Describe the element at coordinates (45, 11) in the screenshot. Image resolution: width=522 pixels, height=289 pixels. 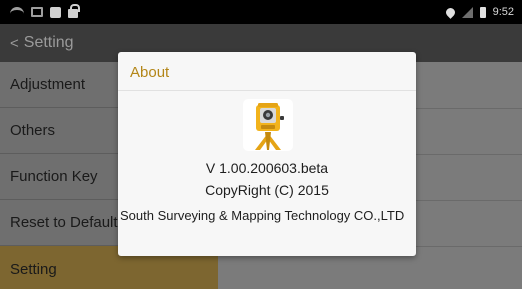
I see `status-left` at that location.